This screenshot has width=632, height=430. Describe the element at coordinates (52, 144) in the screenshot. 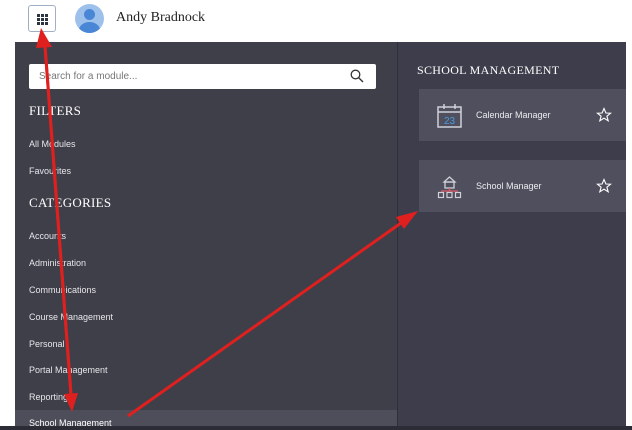

I see `filter-all-modules: All Modules` at that location.